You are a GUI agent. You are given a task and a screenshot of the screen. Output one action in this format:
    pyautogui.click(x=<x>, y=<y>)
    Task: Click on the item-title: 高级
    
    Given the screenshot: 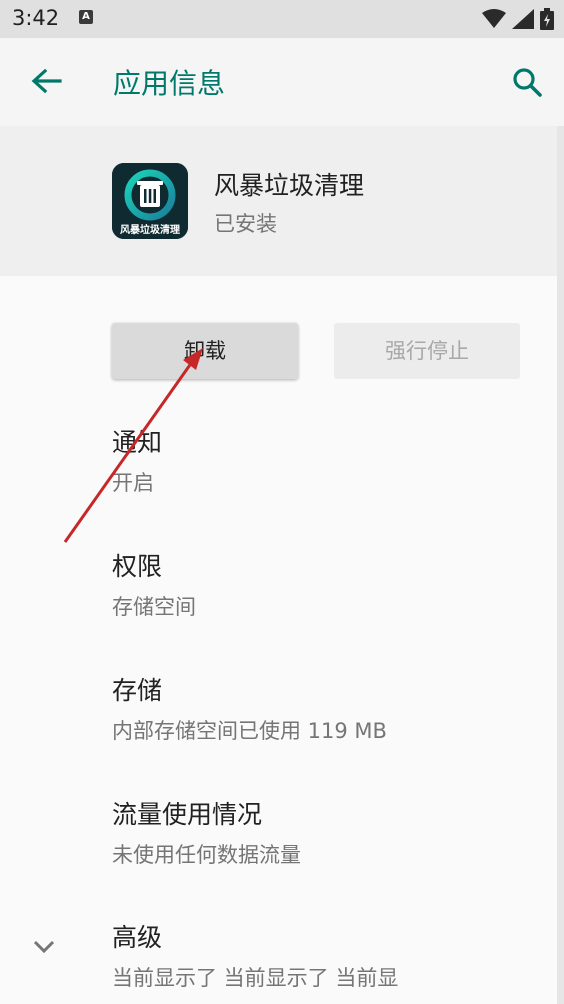 What is the action you would take?
    pyautogui.click(x=137, y=937)
    